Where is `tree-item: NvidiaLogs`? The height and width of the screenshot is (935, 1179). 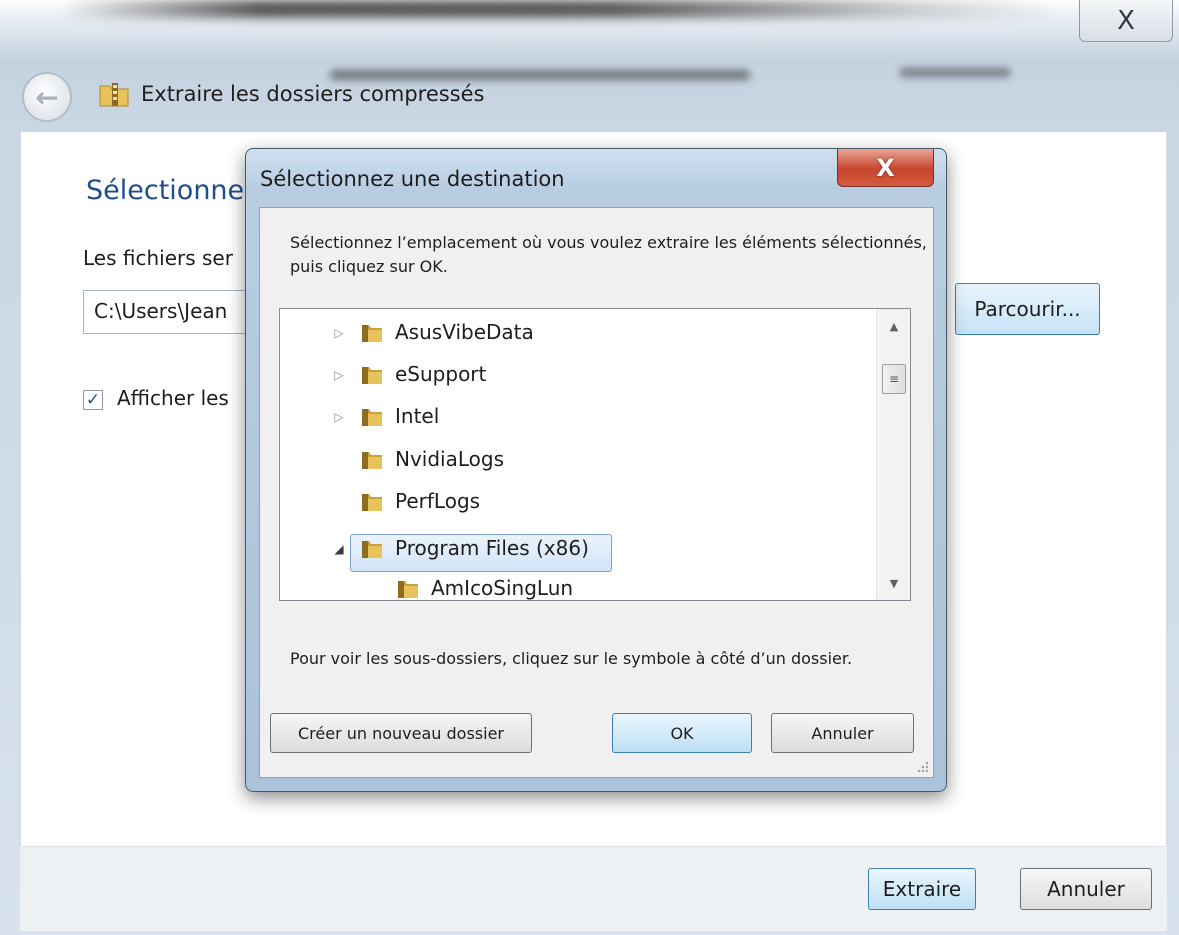
tree-item: NvidiaLogs is located at coordinates (575, 460).